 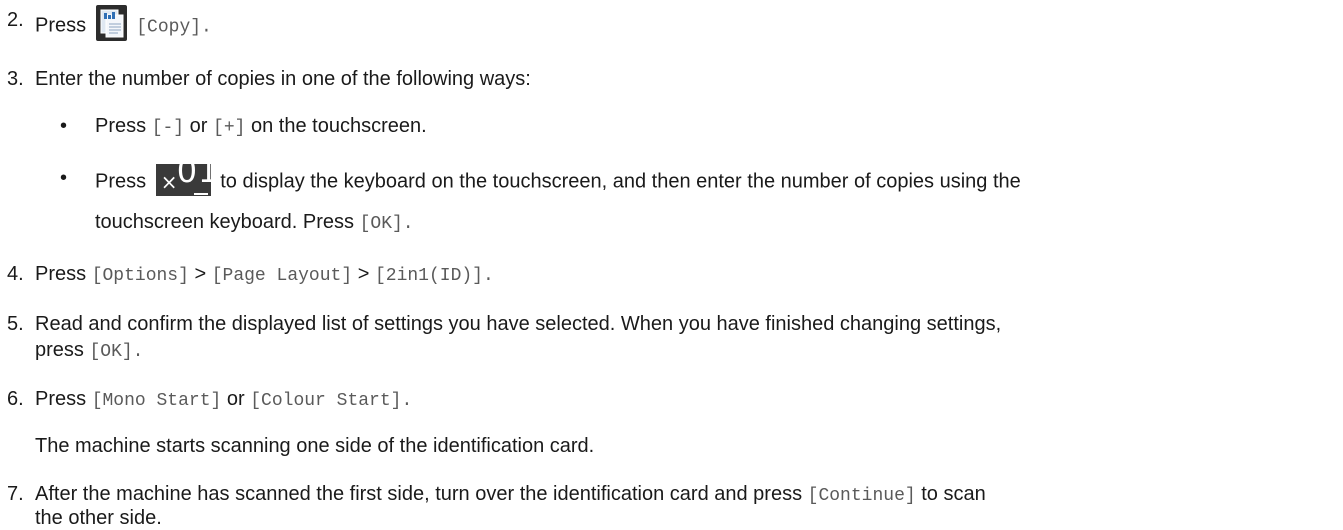 What do you see at coordinates (198, 171) in the screenshot?
I see `copies-counter-value: 01` at bounding box center [198, 171].